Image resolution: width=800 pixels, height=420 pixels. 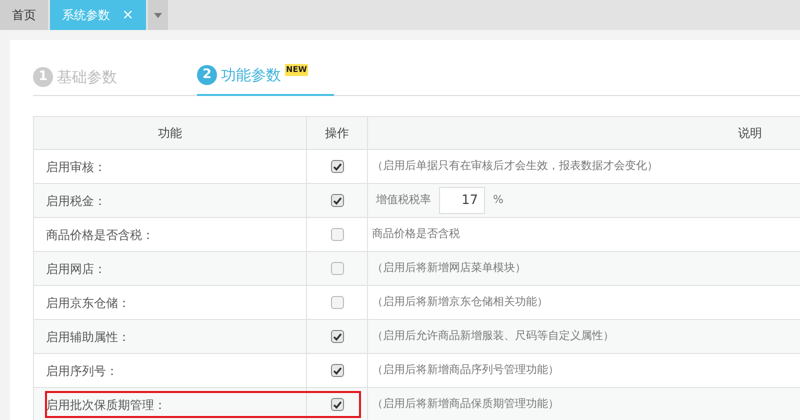 What do you see at coordinates (416, 233) in the screenshot?
I see `description-text: 商品价格是否含税` at bounding box center [416, 233].